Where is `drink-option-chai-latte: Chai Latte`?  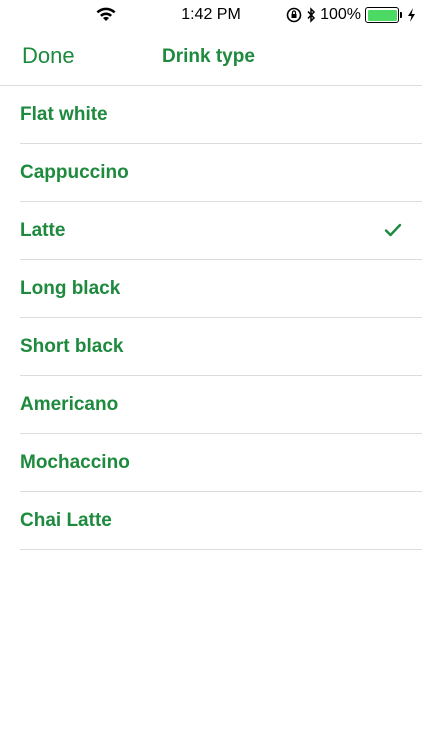
drink-option-chai-latte: Chai Latte is located at coordinates (221, 521).